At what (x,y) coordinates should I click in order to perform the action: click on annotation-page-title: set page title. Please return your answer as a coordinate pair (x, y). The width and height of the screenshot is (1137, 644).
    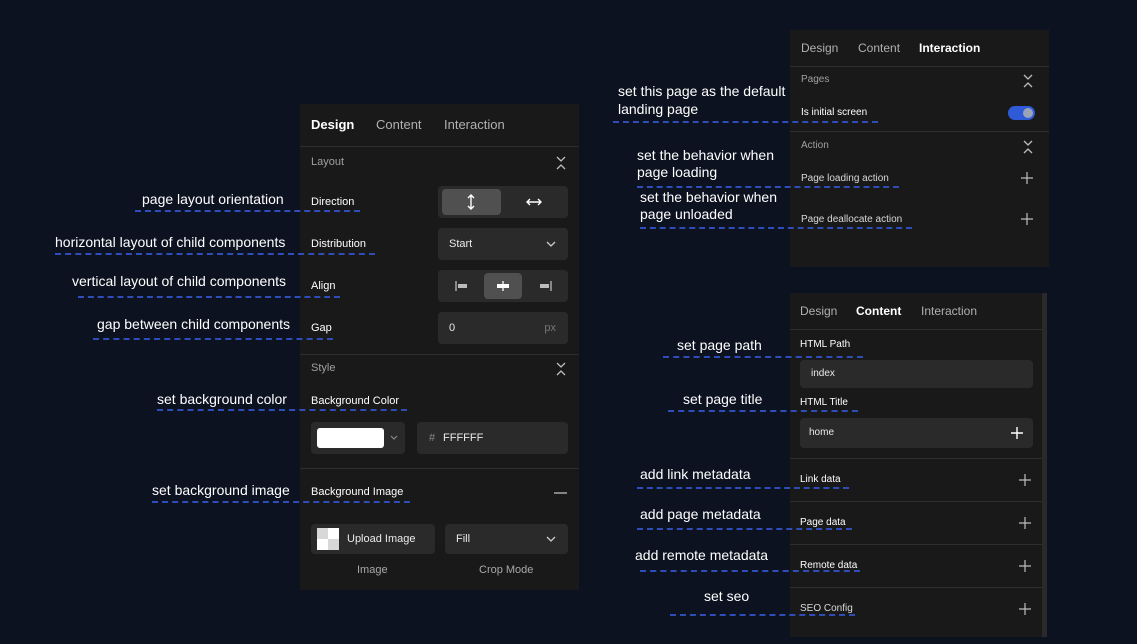
    Looking at the image, I should click on (723, 399).